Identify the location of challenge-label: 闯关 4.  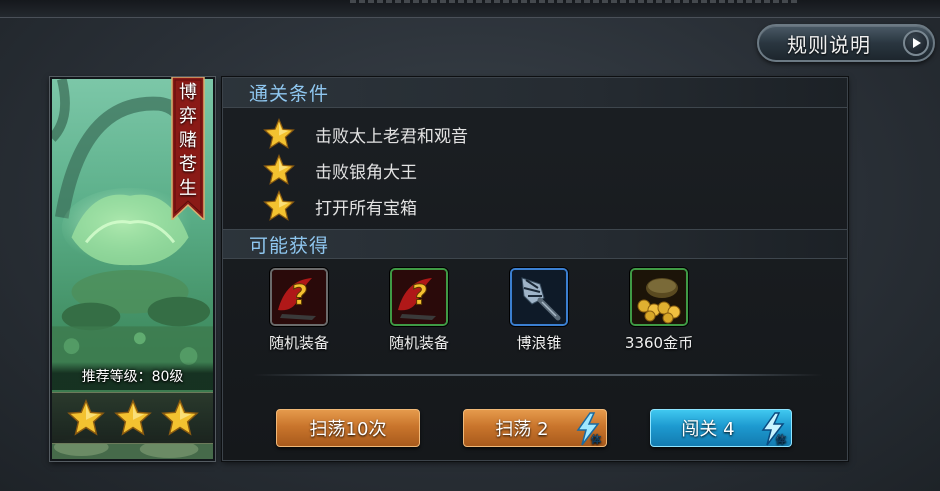
(708, 429).